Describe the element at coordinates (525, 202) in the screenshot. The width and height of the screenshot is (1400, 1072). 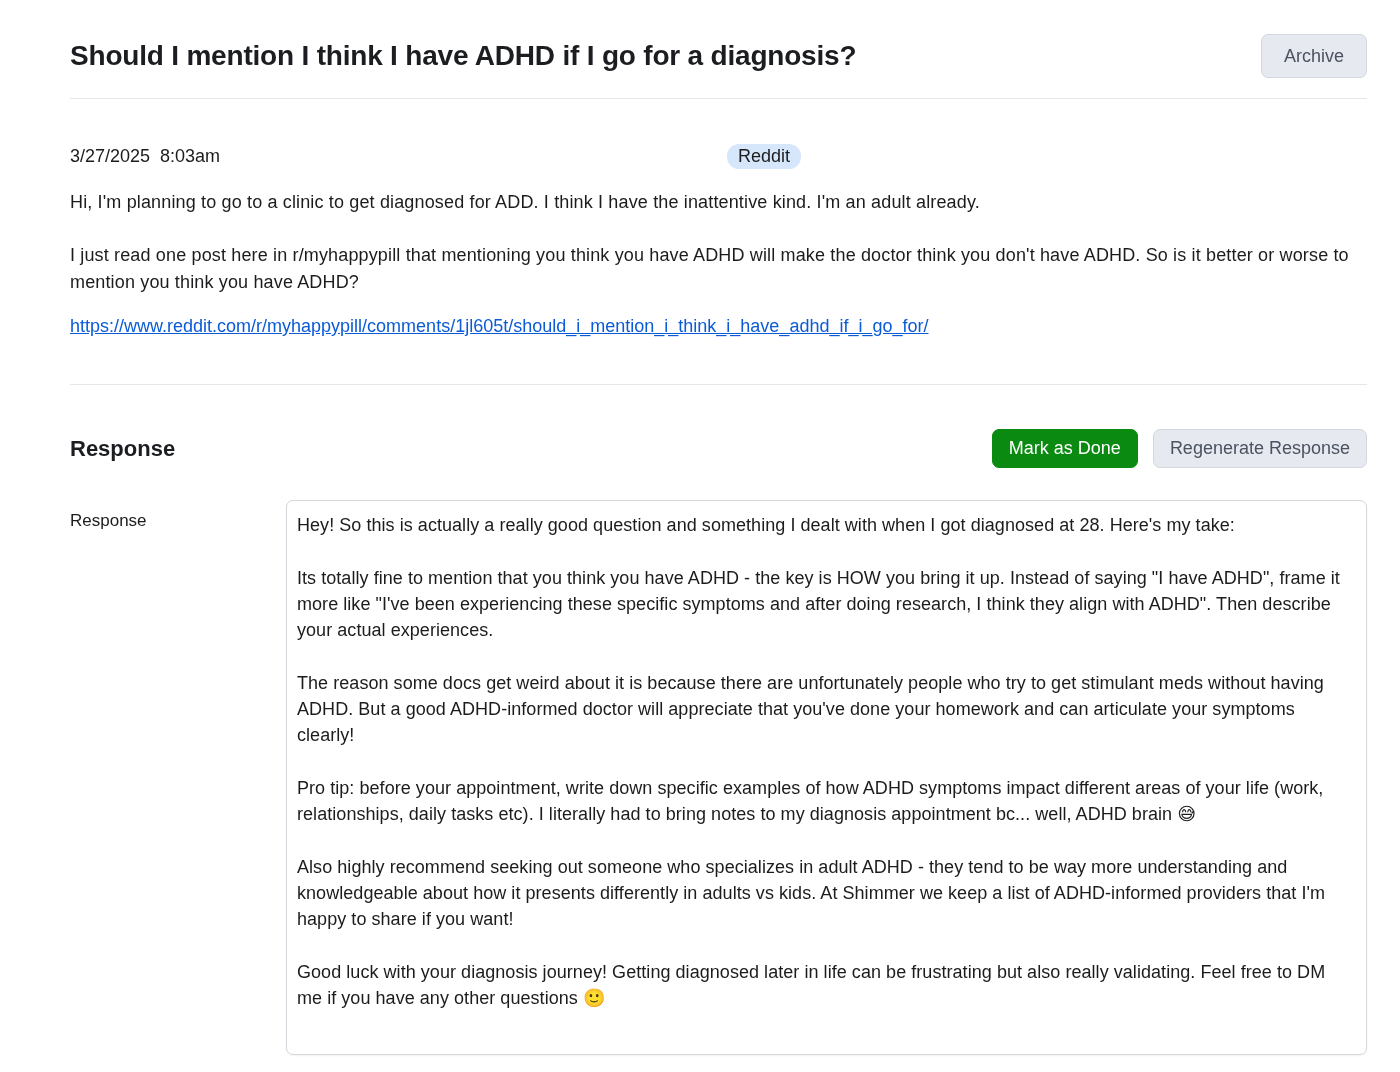
I see `post-paragraph: Hi, I'm planning to go to a clinic to get diagnosed for ADD. I think I have the inattentive kind. I'm an adult already.` at that location.